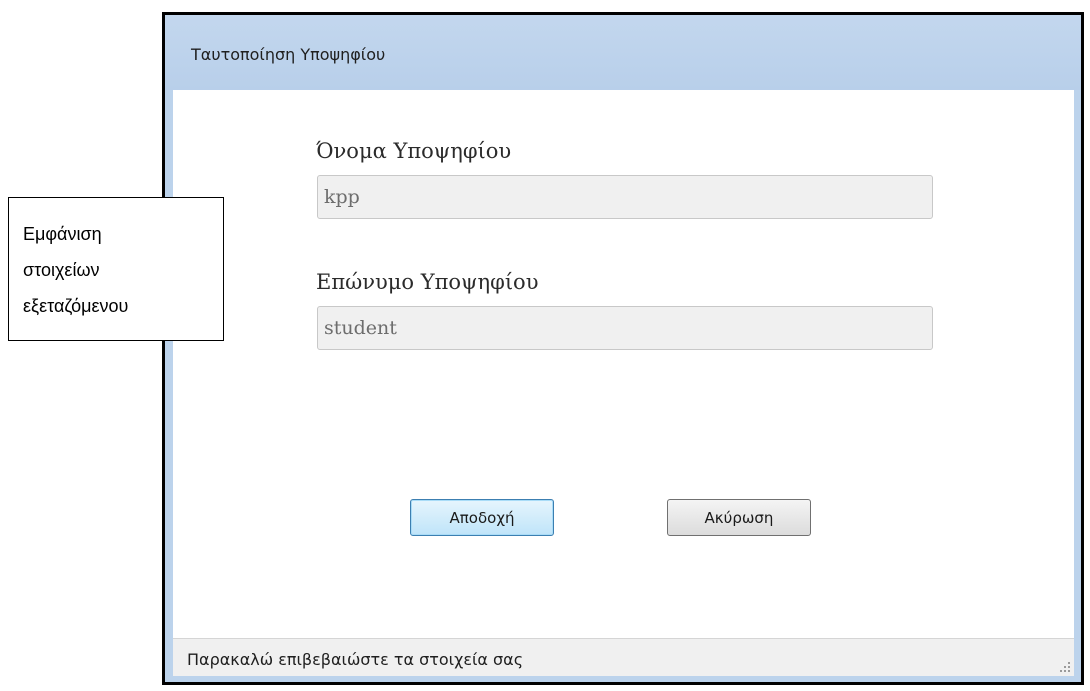 The image size is (1090, 691). Describe the element at coordinates (427, 282) in the screenshot. I see `last-name-label: Επώνυμο Υποψηφίου` at that location.